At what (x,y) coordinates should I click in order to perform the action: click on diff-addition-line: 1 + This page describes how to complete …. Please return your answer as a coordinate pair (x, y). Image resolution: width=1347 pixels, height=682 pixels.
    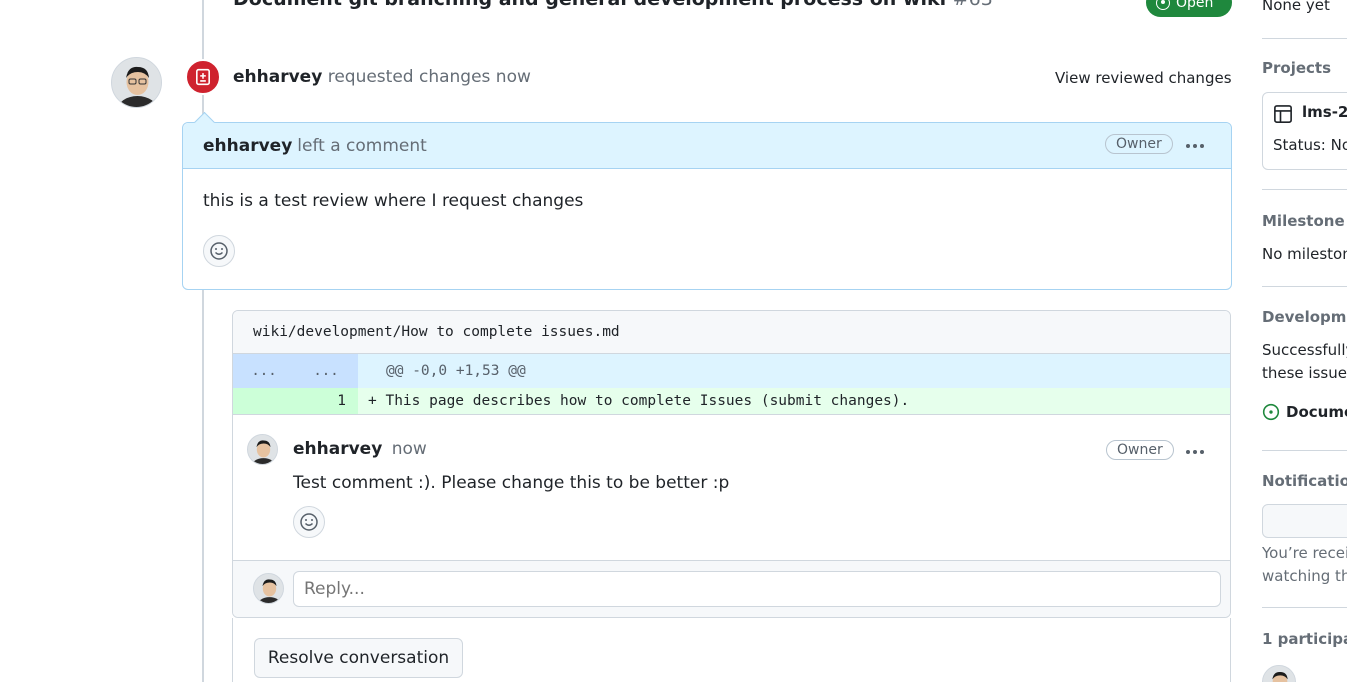
    Looking at the image, I should click on (731, 401).